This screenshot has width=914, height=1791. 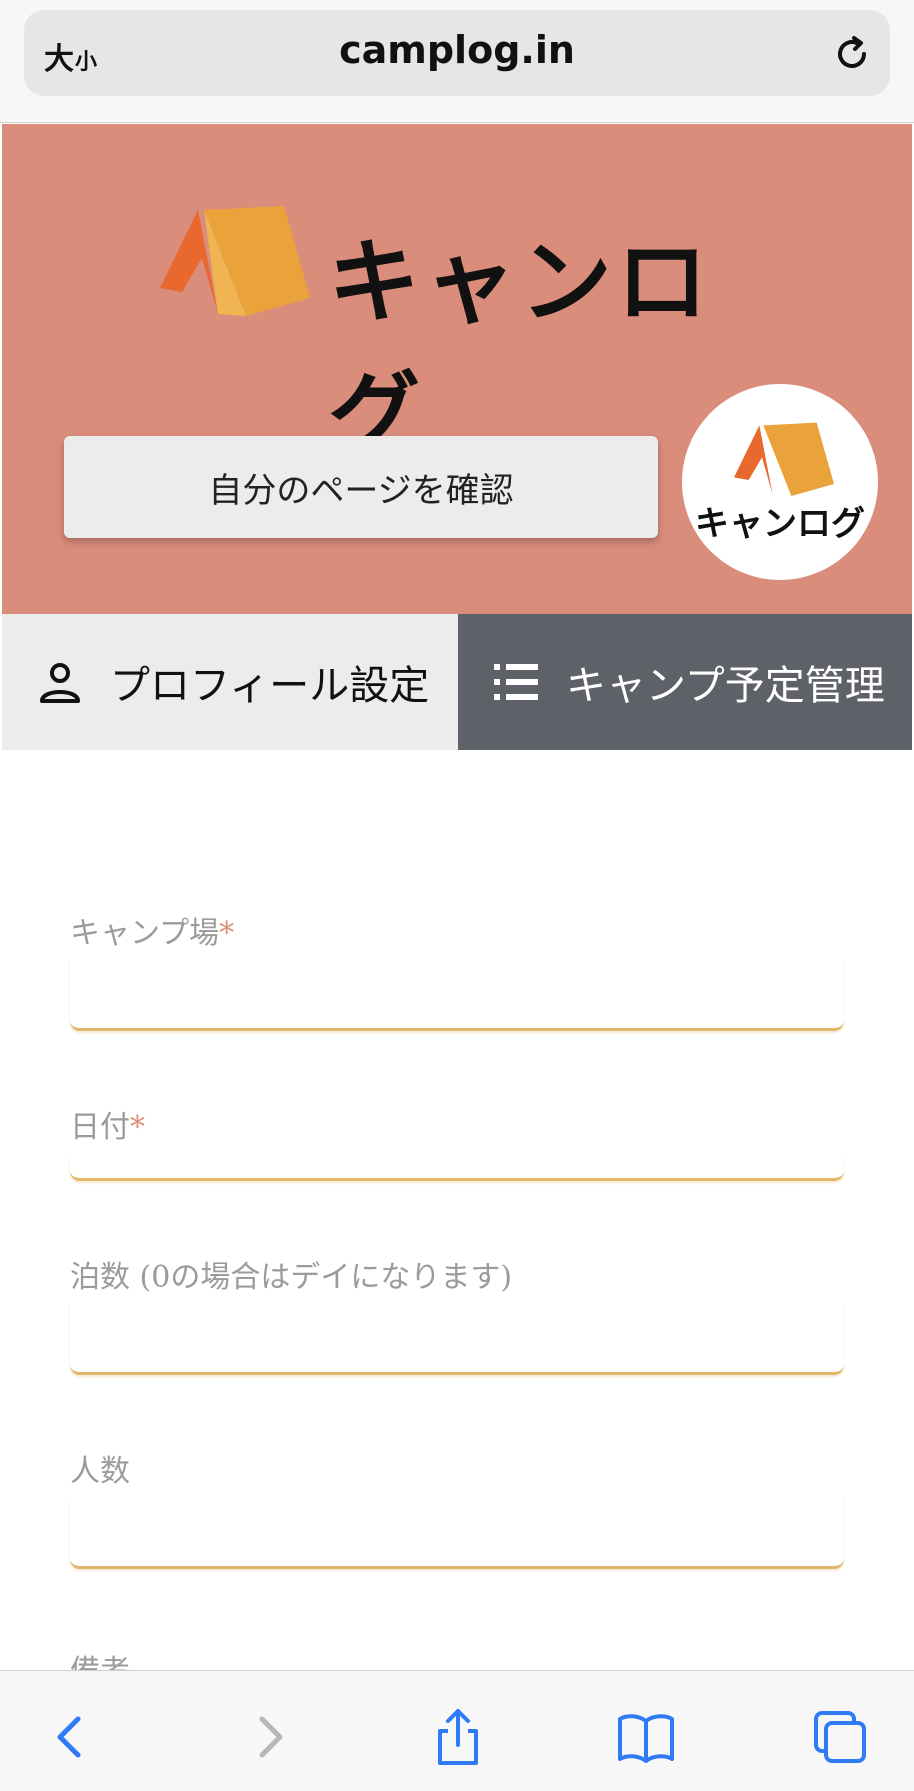 What do you see at coordinates (268, 1737) in the screenshot?
I see `forward-icon` at bounding box center [268, 1737].